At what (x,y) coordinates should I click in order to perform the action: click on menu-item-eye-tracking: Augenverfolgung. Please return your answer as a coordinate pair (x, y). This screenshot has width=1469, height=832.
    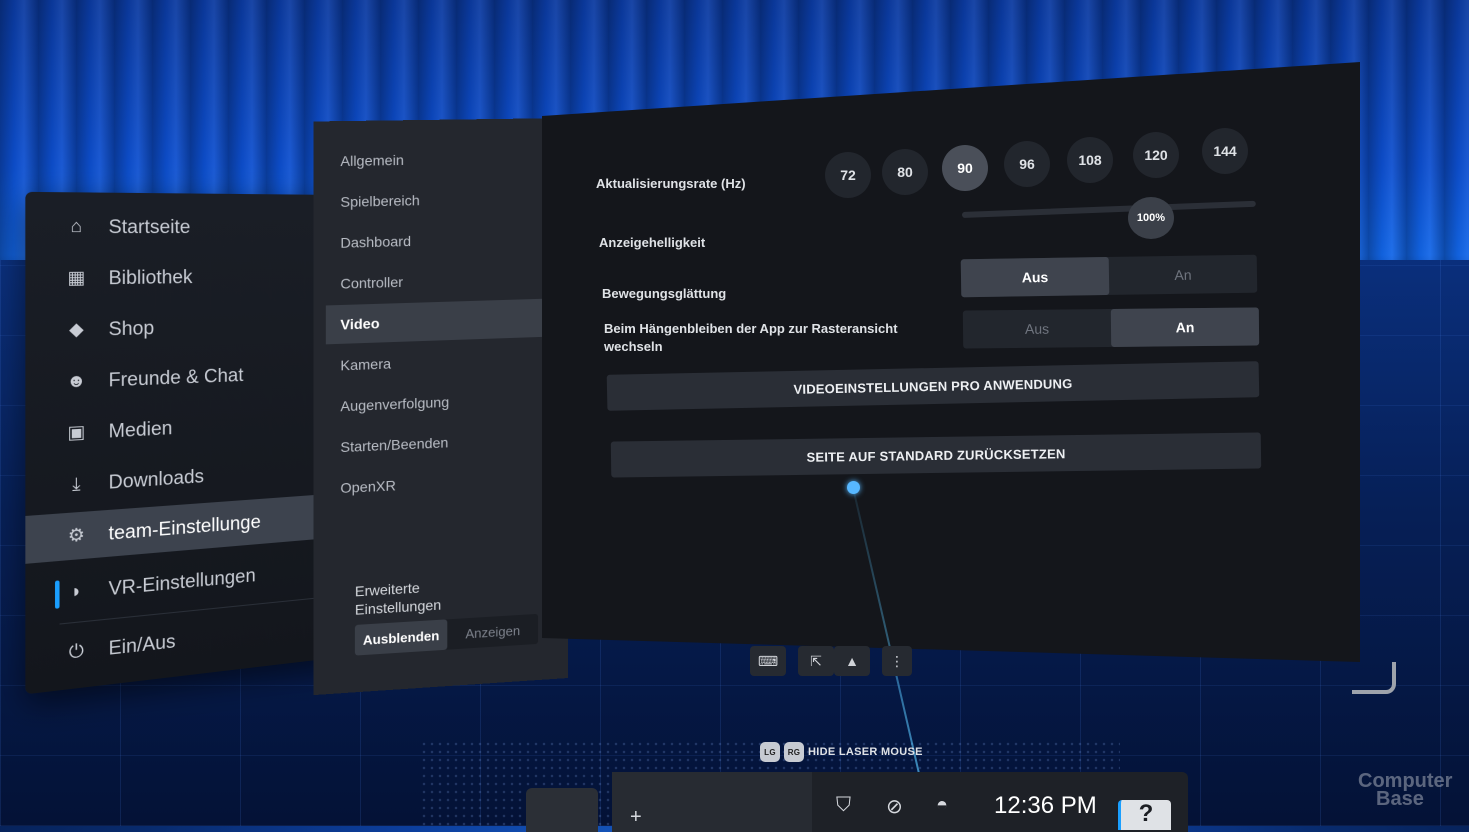
    Looking at the image, I should click on (438, 403).